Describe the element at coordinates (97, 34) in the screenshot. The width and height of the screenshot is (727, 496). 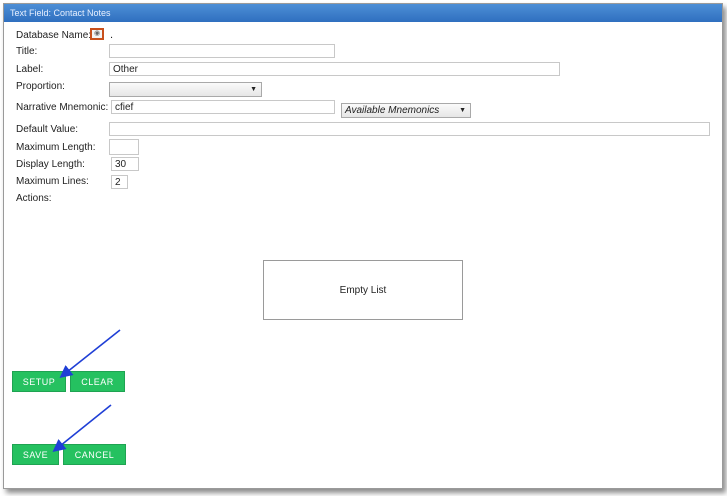
I see `eye-icon: ◉` at that location.